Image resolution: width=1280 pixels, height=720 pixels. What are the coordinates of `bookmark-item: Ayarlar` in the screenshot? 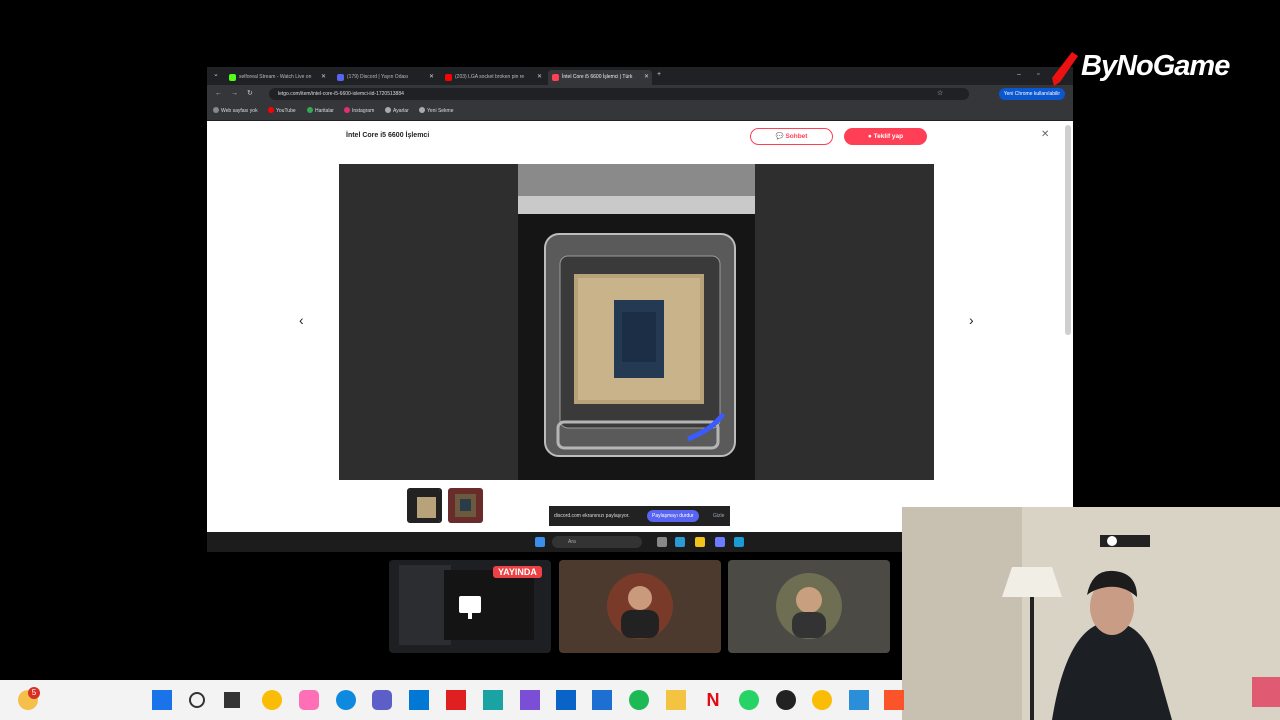 It's located at (397, 111).